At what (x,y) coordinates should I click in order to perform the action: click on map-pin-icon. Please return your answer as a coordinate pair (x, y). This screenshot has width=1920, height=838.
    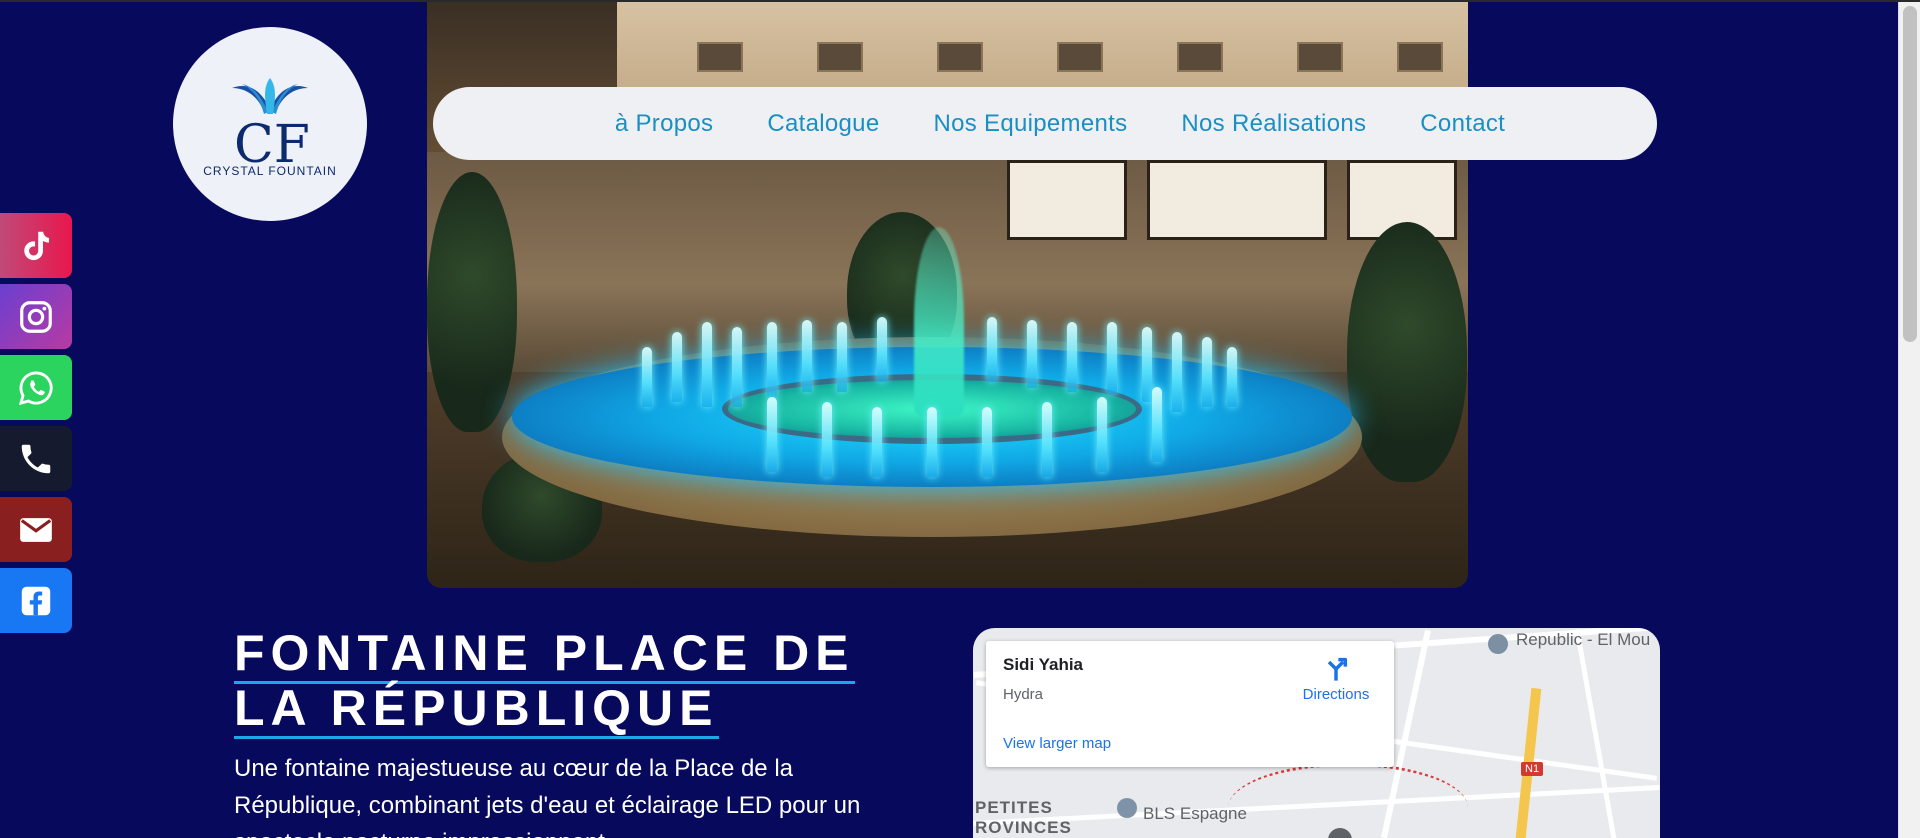
    Looking at the image, I should click on (1498, 644).